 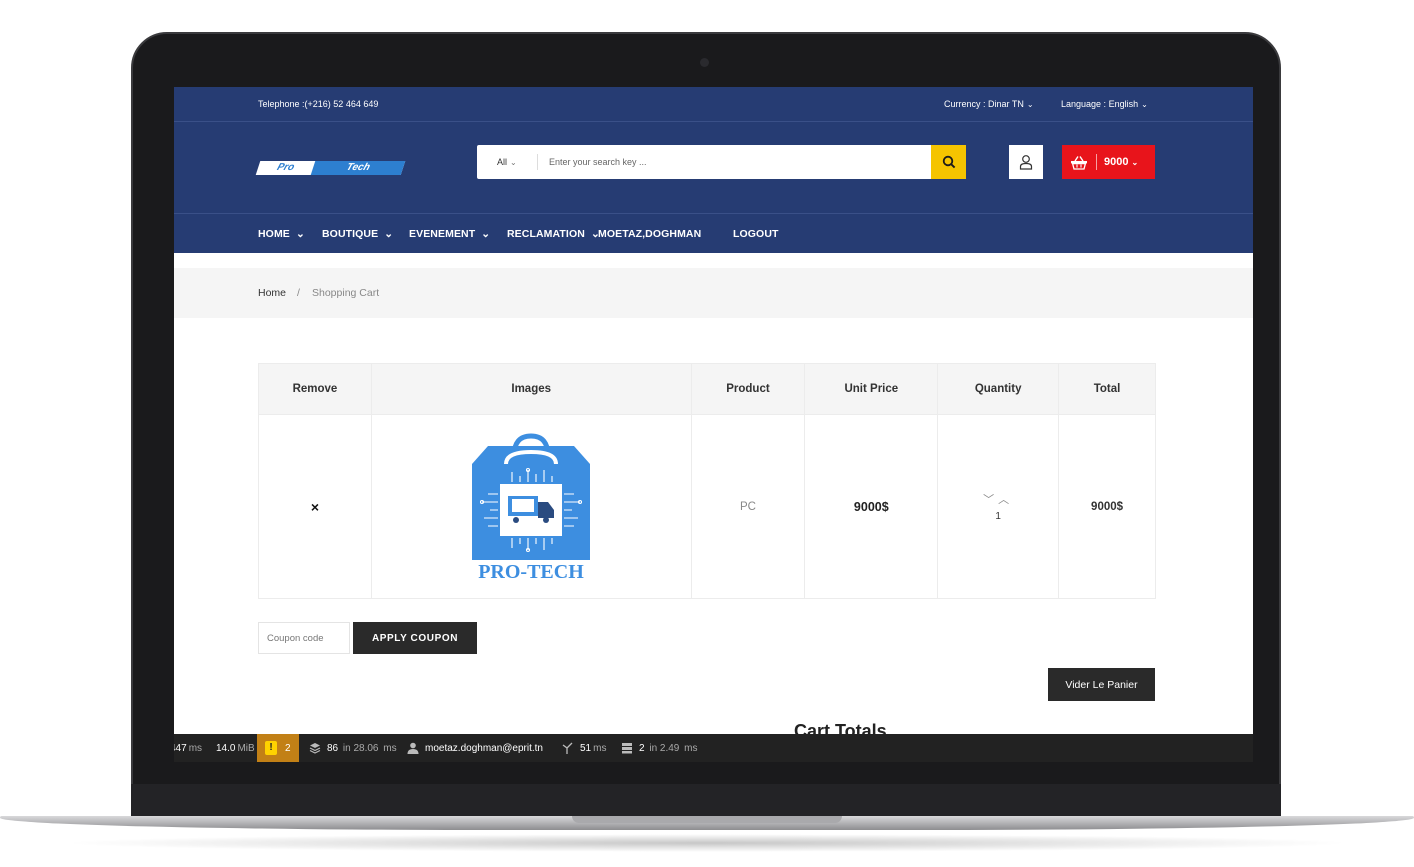 What do you see at coordinates (285, 167) in the screenshot?
I see `logo-text-pro: Pro` at bounding box center [285, 167].